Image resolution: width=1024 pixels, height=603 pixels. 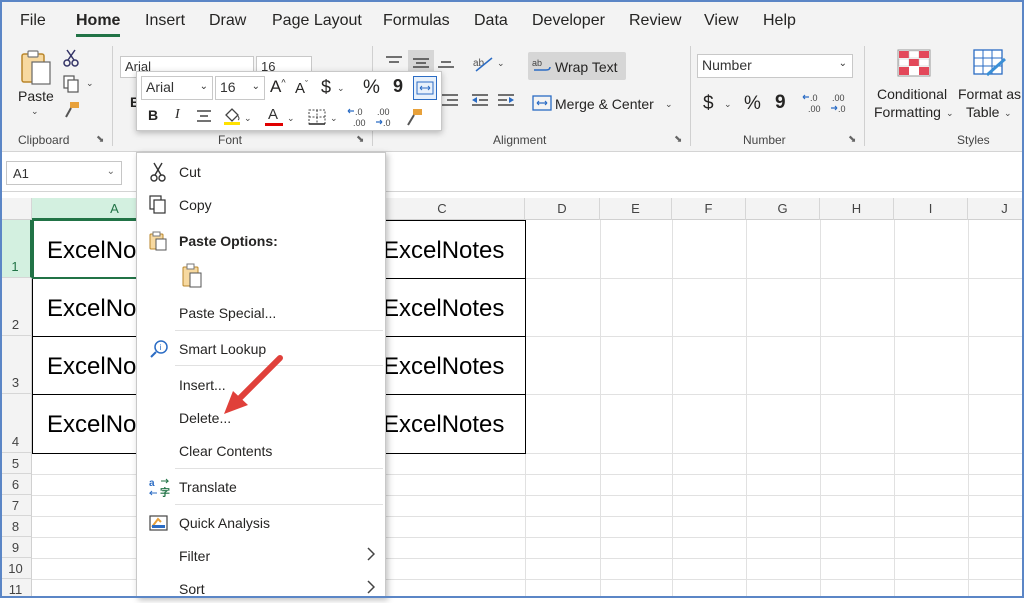 What do you see at coordinates (91, 367) in the screenshot?
I see `cell-a3: ExcelNo` at bounding box center [91, 367].